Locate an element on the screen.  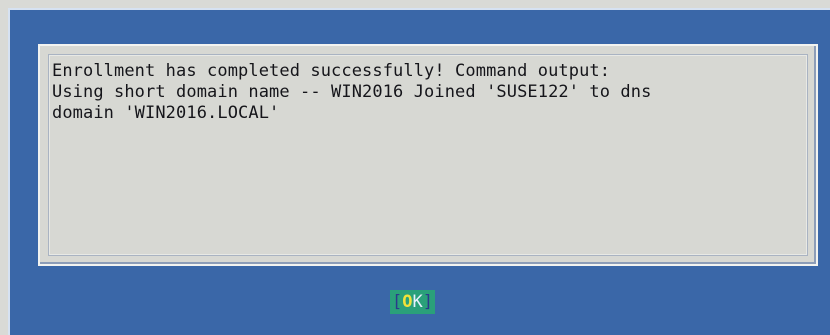
ok-button-hotkey: O is located at coordinates (407, 302).